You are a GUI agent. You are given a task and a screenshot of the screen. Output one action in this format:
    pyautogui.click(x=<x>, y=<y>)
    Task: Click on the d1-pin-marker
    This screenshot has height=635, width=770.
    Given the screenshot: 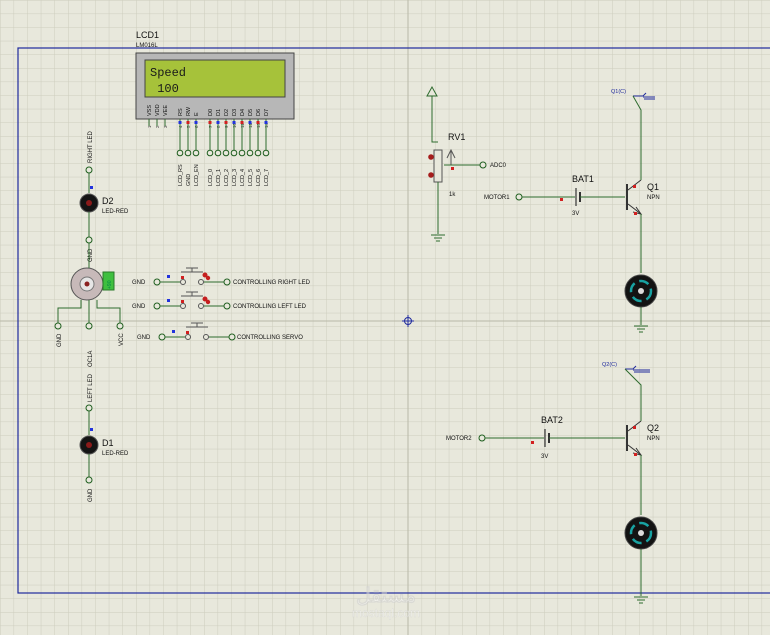 What is the action you would take?
    pyautogui.click(x=91, y=429)
    